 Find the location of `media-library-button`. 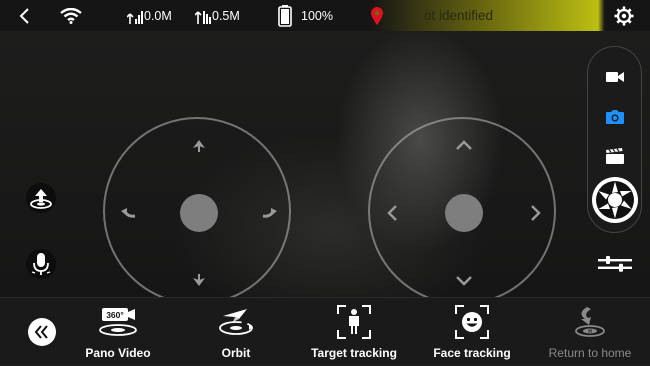

media-library-button is located at coordinates (614, 156).